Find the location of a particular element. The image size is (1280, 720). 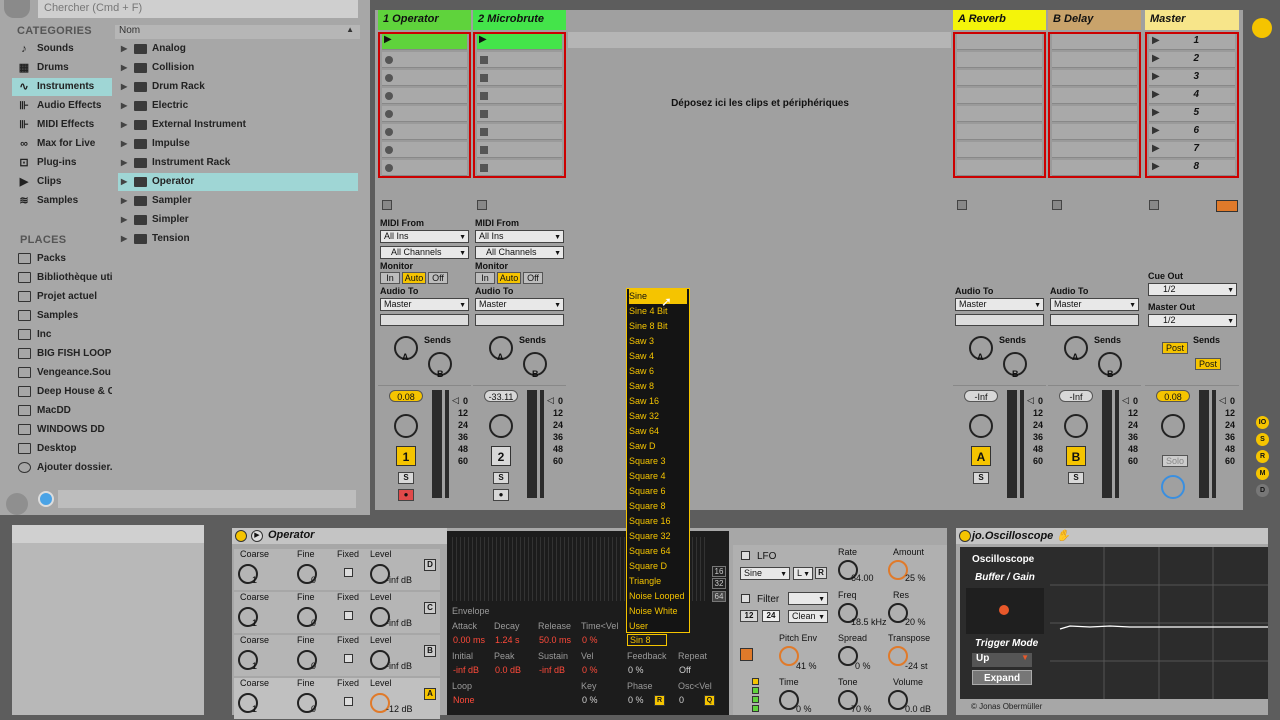

envelope-range-64: 64 is located at coordinates (719, 596).